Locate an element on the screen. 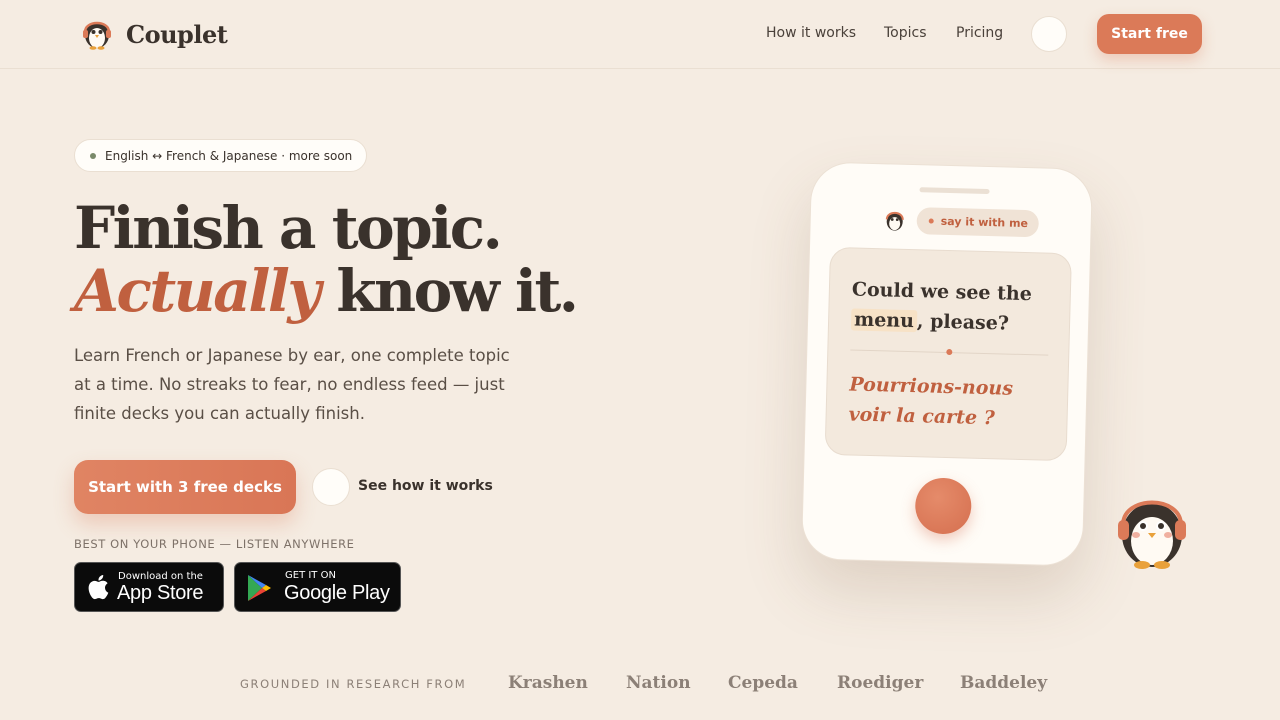  researcher-name: Roediger is located at coordinates (880, 683).